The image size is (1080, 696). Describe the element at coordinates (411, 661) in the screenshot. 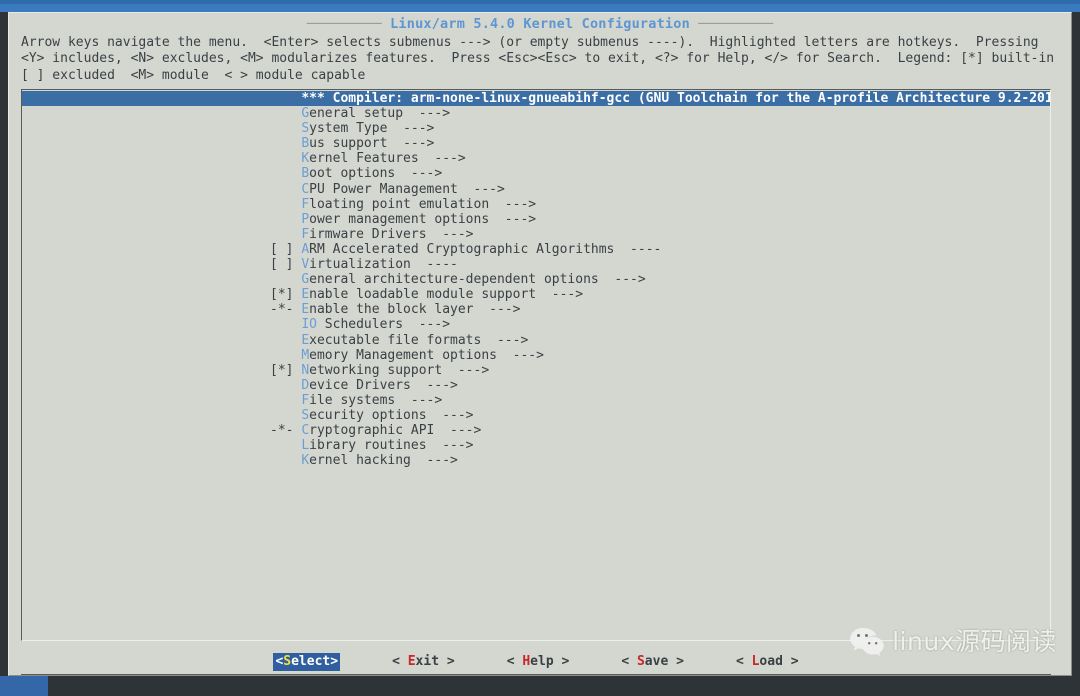

I see `button-hotkey: E` at that location.